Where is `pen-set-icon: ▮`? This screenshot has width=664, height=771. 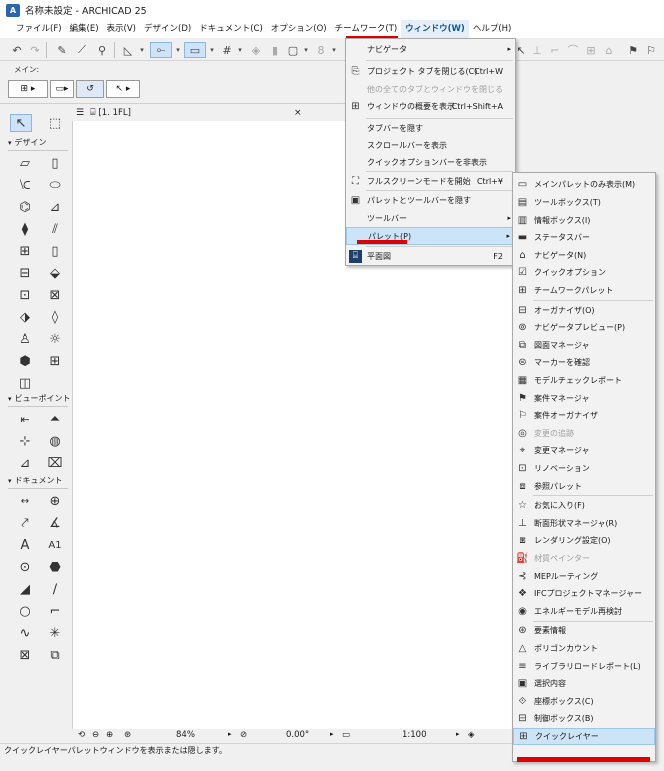 pen-set-icon: ▮ is located at coordinates (275, 50).